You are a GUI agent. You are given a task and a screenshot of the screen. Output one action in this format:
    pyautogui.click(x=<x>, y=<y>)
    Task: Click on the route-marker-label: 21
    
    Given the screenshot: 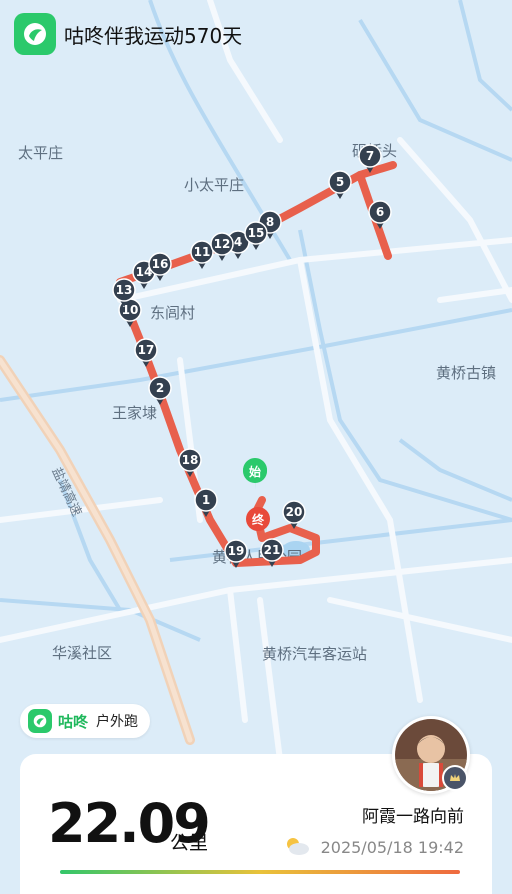 What is the action you would take?
    pyautogui.click(x=272, y=550)
    